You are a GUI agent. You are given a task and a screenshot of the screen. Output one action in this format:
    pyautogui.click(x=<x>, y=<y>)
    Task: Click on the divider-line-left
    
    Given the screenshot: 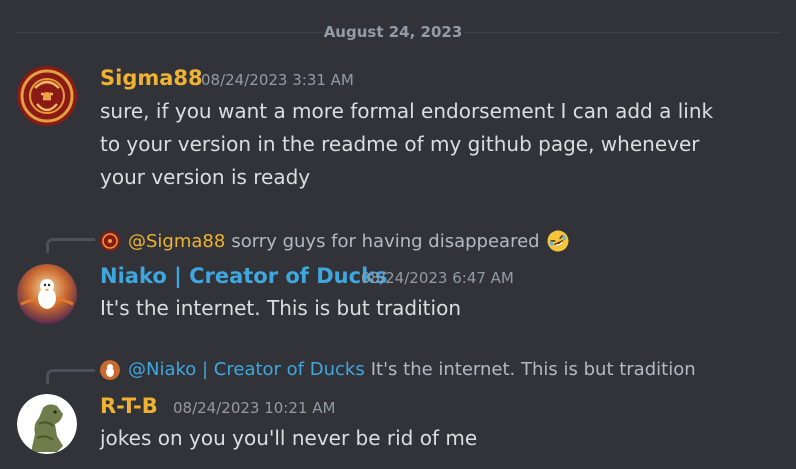 What is the action you would take?
    pyautogui.click(x=169, y=32)
    